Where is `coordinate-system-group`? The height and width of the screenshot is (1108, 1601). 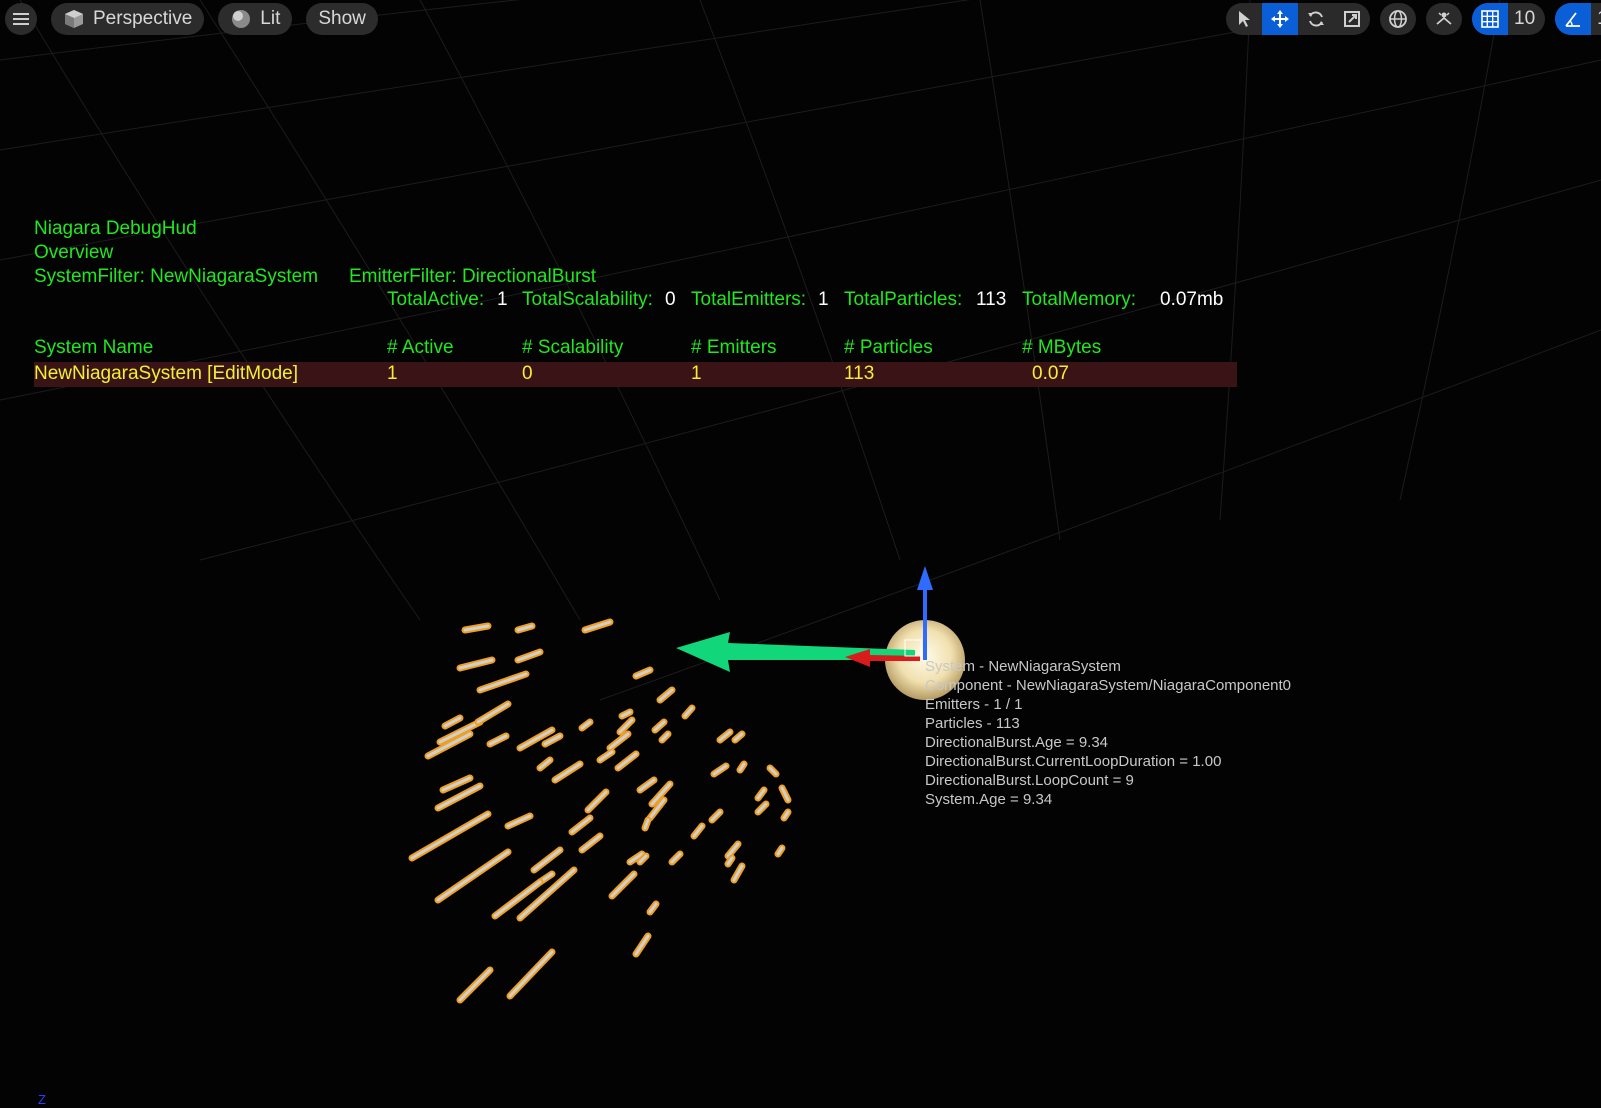 coordinate-system-group is located at coordinates (1398, 19).